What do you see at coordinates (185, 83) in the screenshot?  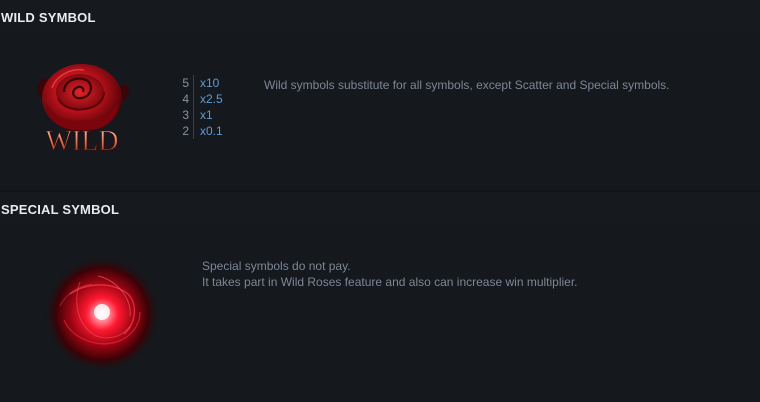 I see `paytable-count: 5` at bounding box center [185, 83].